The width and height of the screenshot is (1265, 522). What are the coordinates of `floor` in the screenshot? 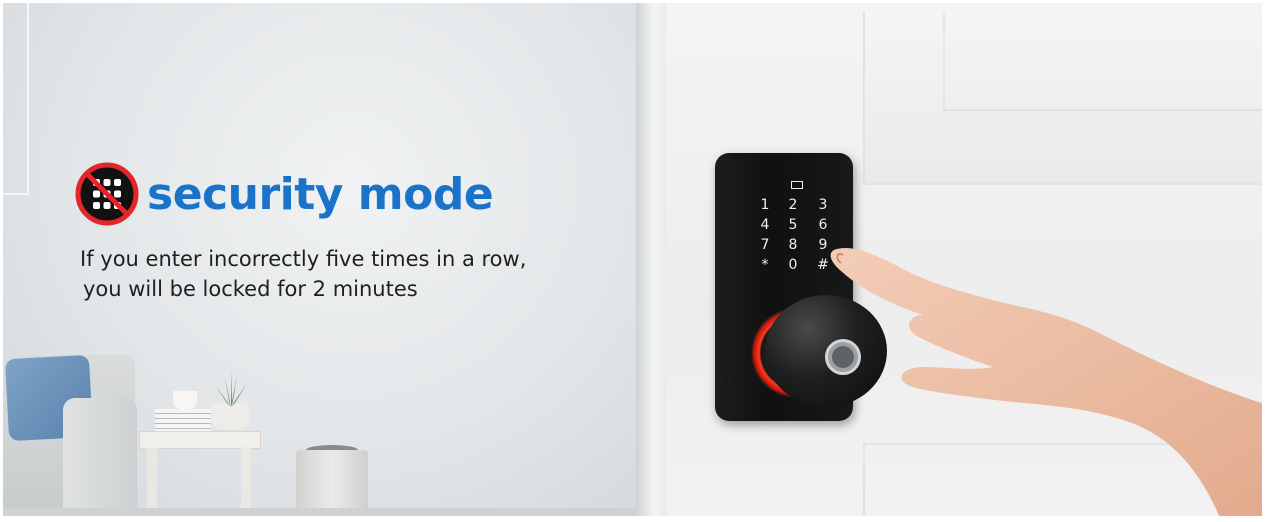 It's located at (319, 512).